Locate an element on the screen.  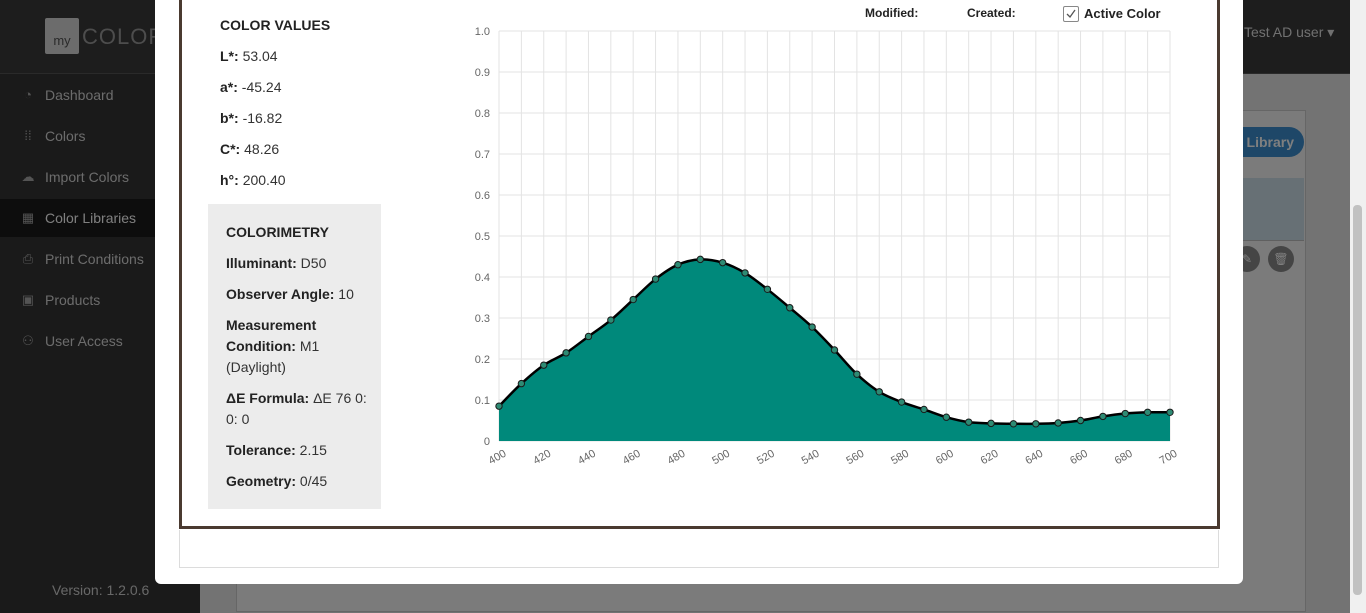
x-tick-label: 680 is located at coordinates (1124, 458).